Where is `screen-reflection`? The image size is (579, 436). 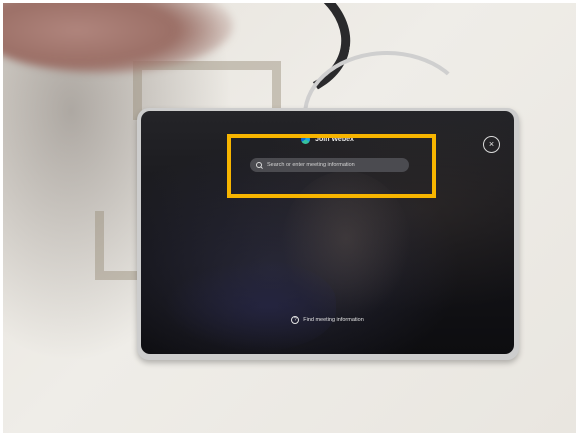
screen-reflection is located at coordinates (251, 306).